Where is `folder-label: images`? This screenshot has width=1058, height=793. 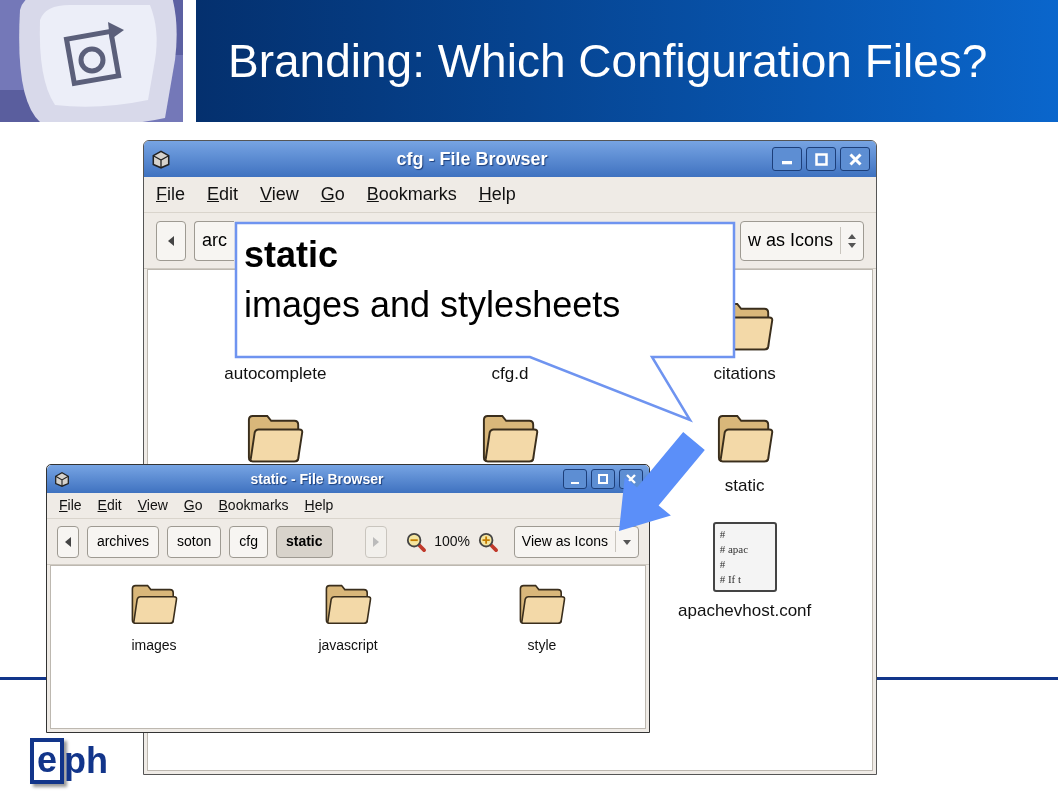 folder-label: images is located at coordinates (154, 645).